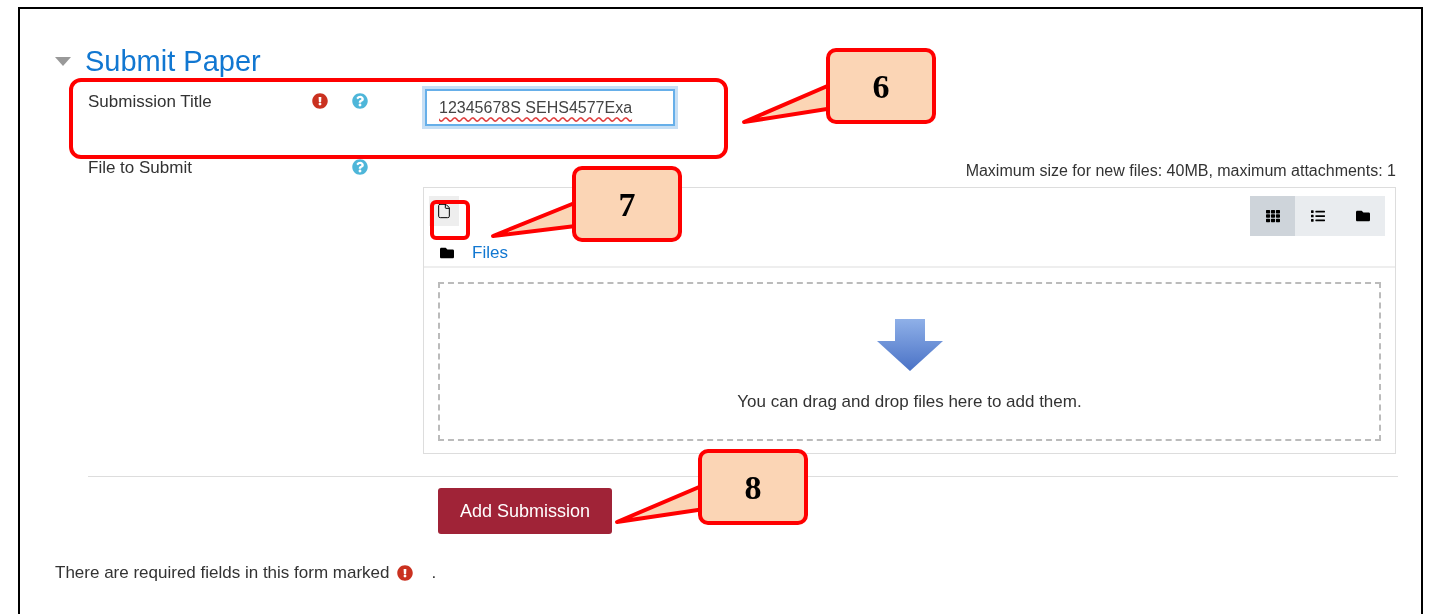 The height and width of the screenshot is (614, 1441). What do you see at coordinates (909, 344) in the screenshot?
I see `down-arrow-icon` at bounding box center [909, 344].